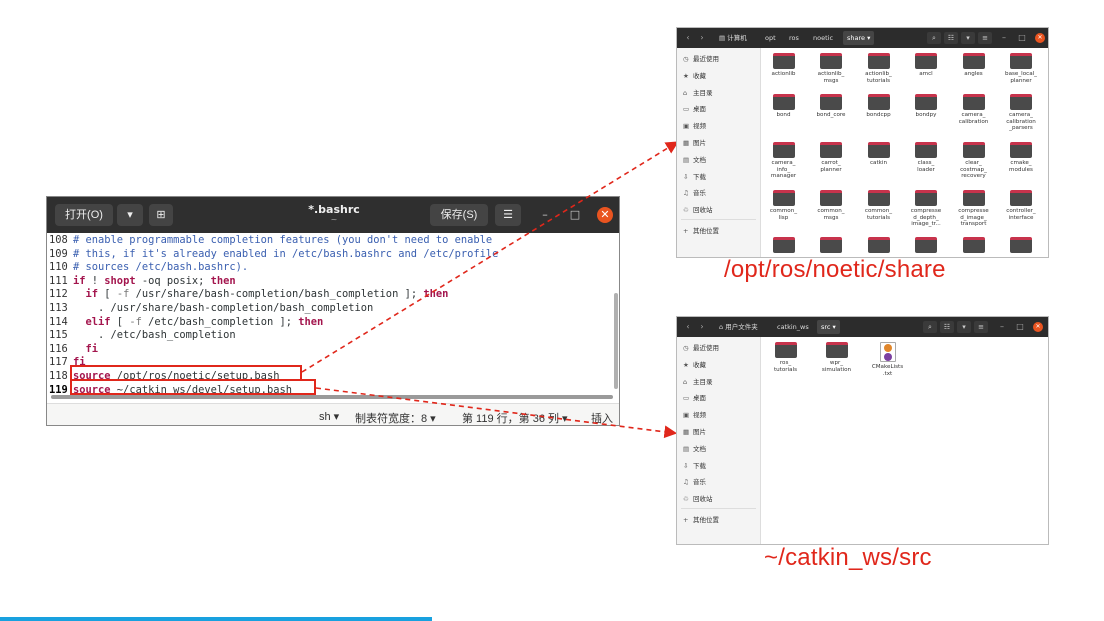 The width and height of the screenshot is (1104, 621). I want to click on folder-item: amcl, so click(926, 65).